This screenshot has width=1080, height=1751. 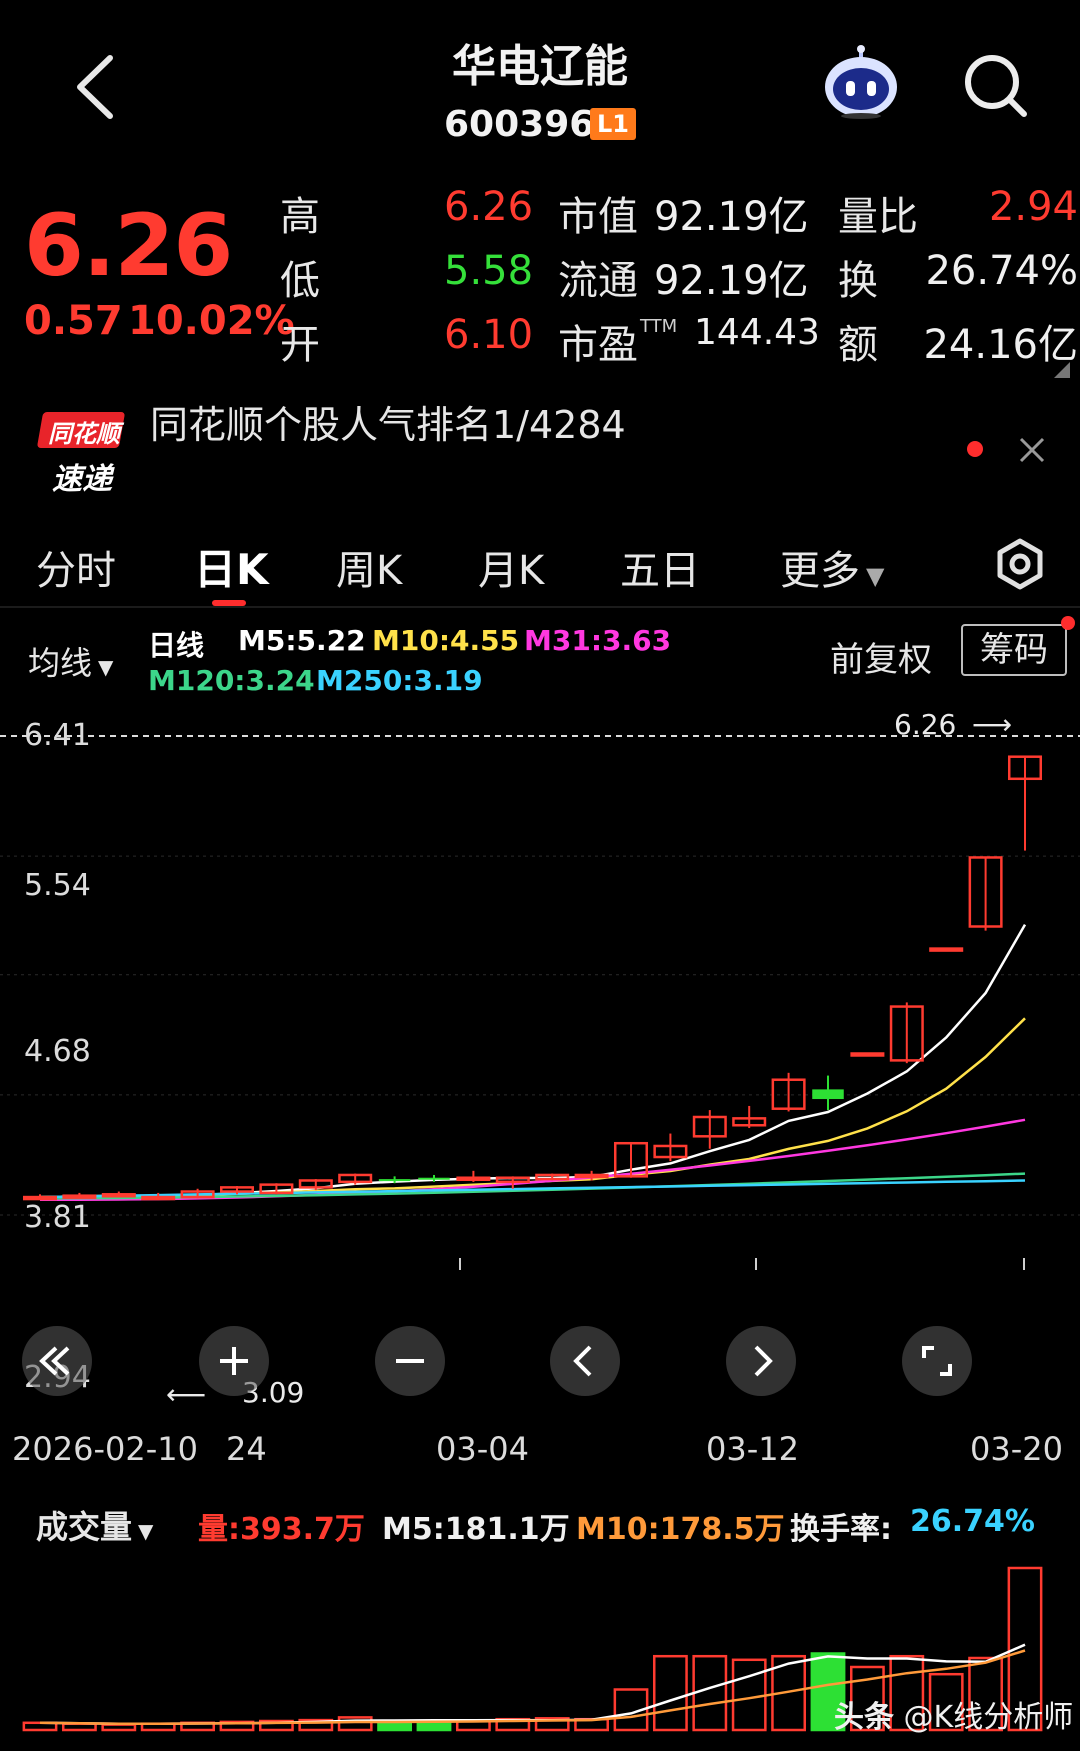 I want to click on stock-name: 华电辽能, so click(x=540, y=66).